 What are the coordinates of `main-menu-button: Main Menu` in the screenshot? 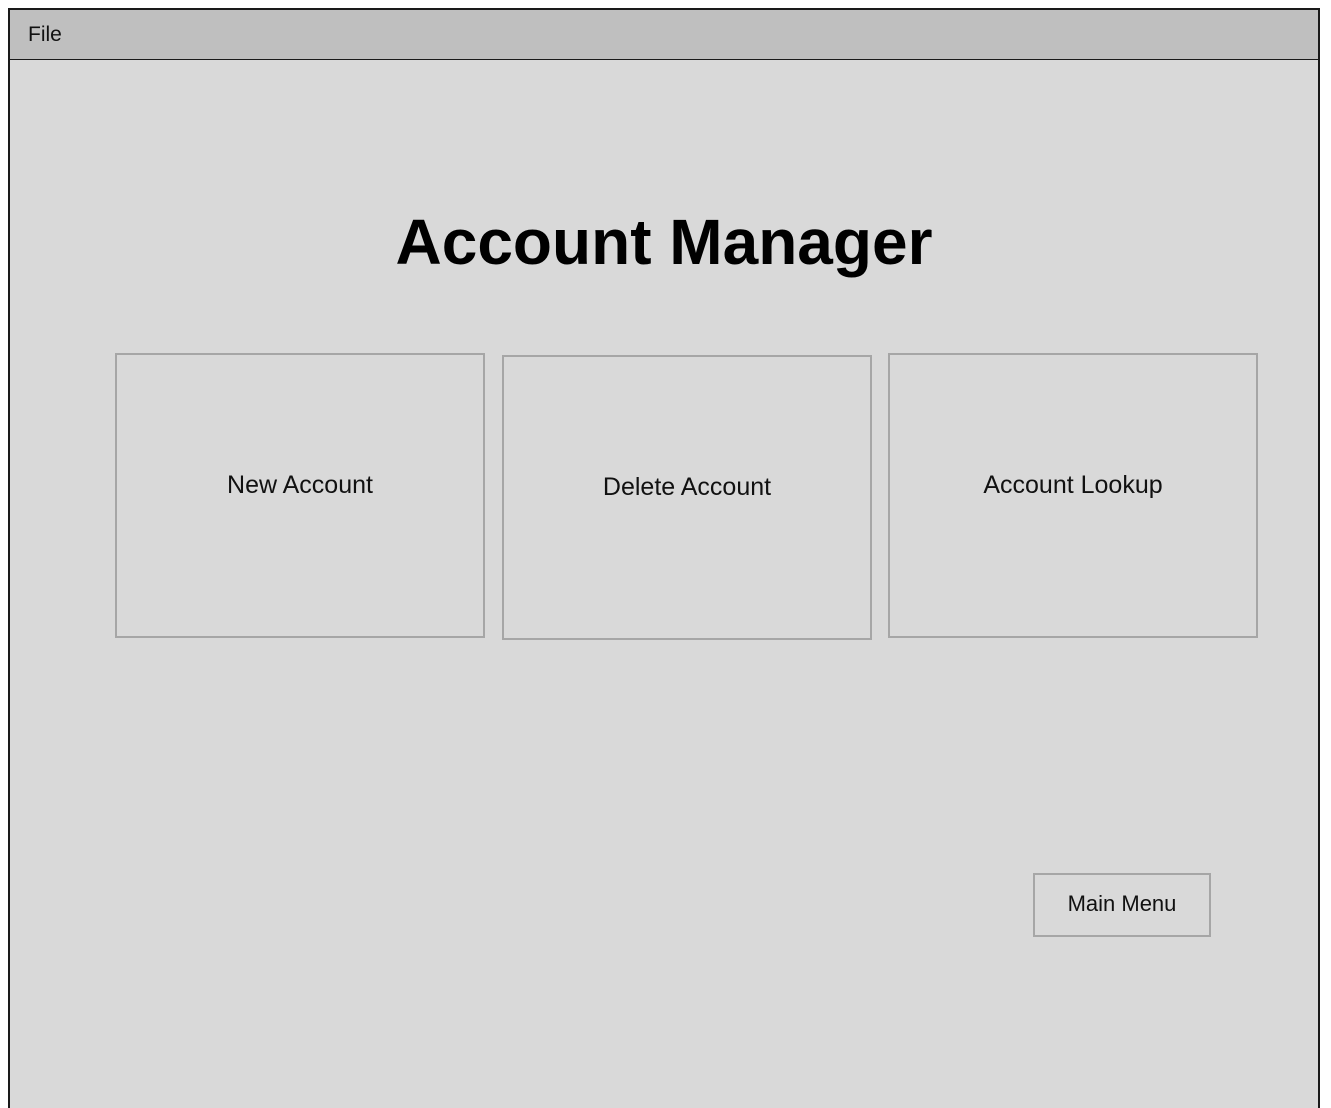 It's located at (1122, 905).